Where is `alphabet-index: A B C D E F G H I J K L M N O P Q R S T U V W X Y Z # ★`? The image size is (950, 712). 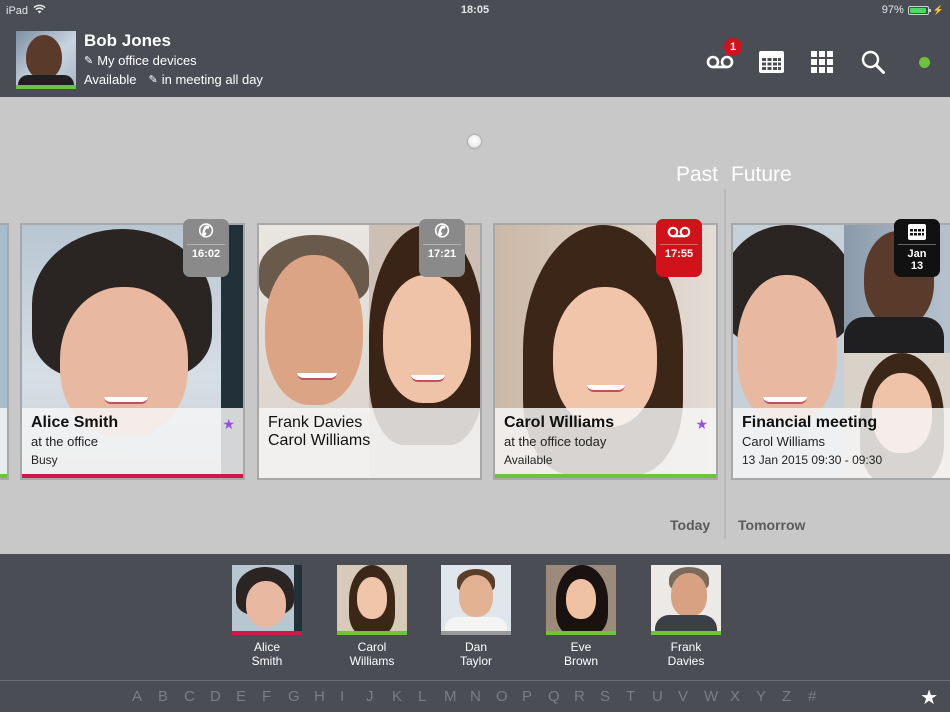 alphabet-index: A B C D E F G H I J K L M N O P Q R S T U V W X Y Z # ★ is located at coordinates (475, 696).